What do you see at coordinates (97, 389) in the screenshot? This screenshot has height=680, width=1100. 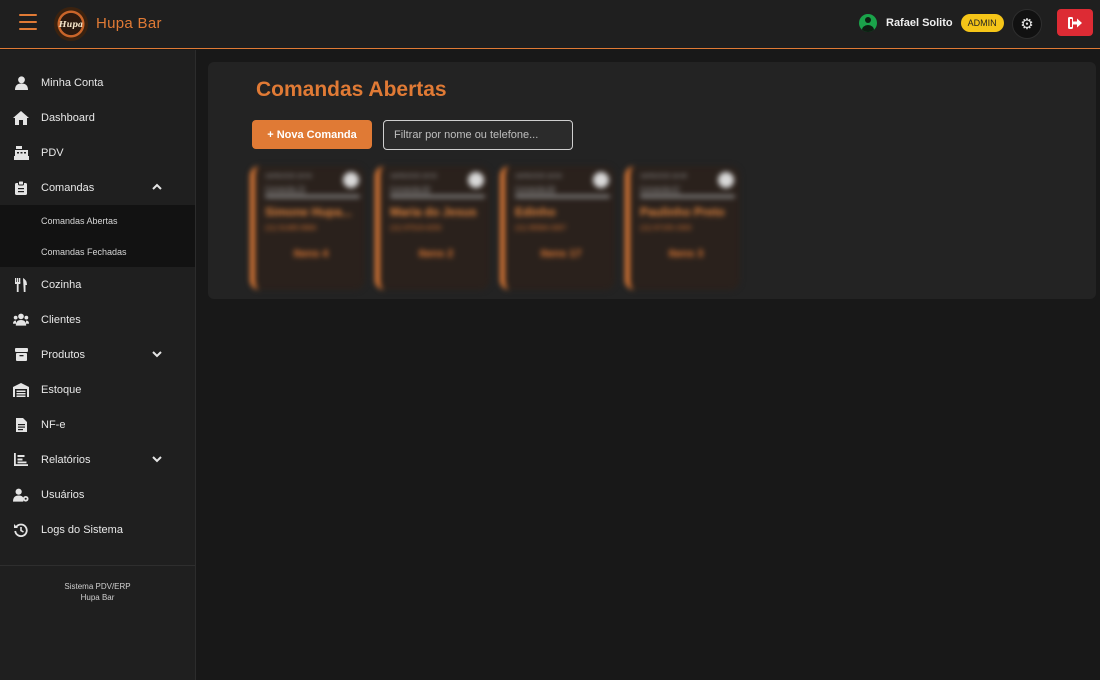 I see `sidebar-item-estoque: Estoque` at bounding box center [97, 389].